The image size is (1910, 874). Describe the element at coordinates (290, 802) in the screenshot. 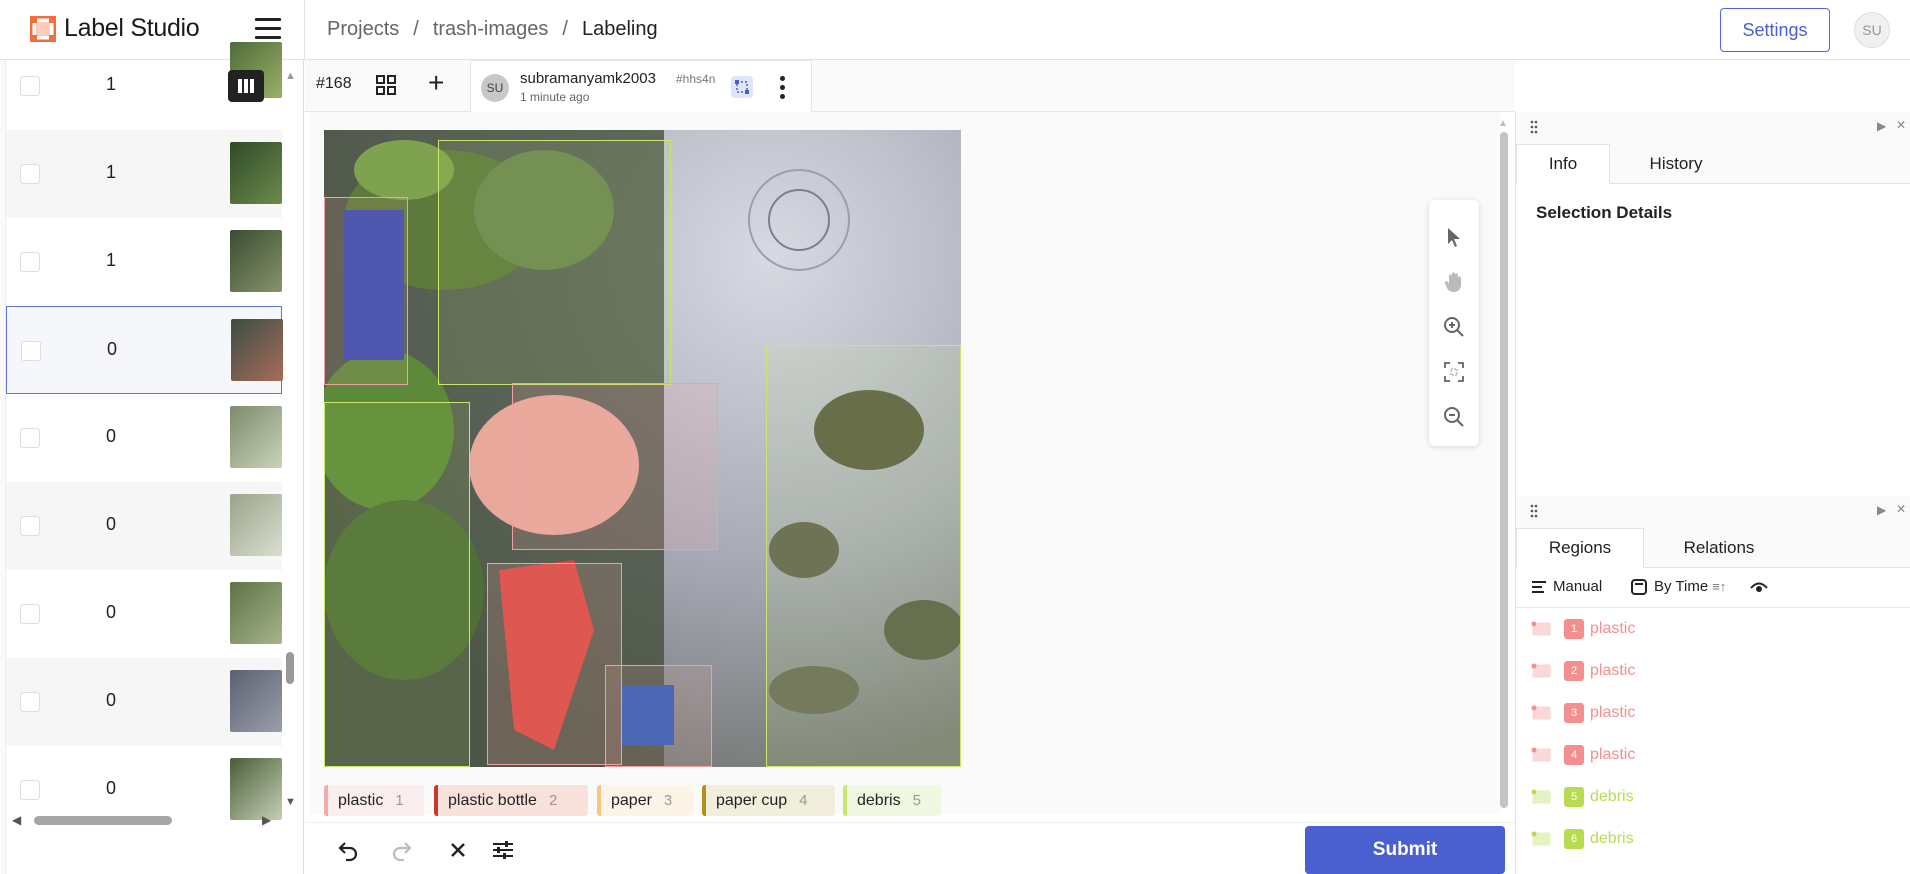

I see `scroll-down-arrow-icon: ▼` at that location.